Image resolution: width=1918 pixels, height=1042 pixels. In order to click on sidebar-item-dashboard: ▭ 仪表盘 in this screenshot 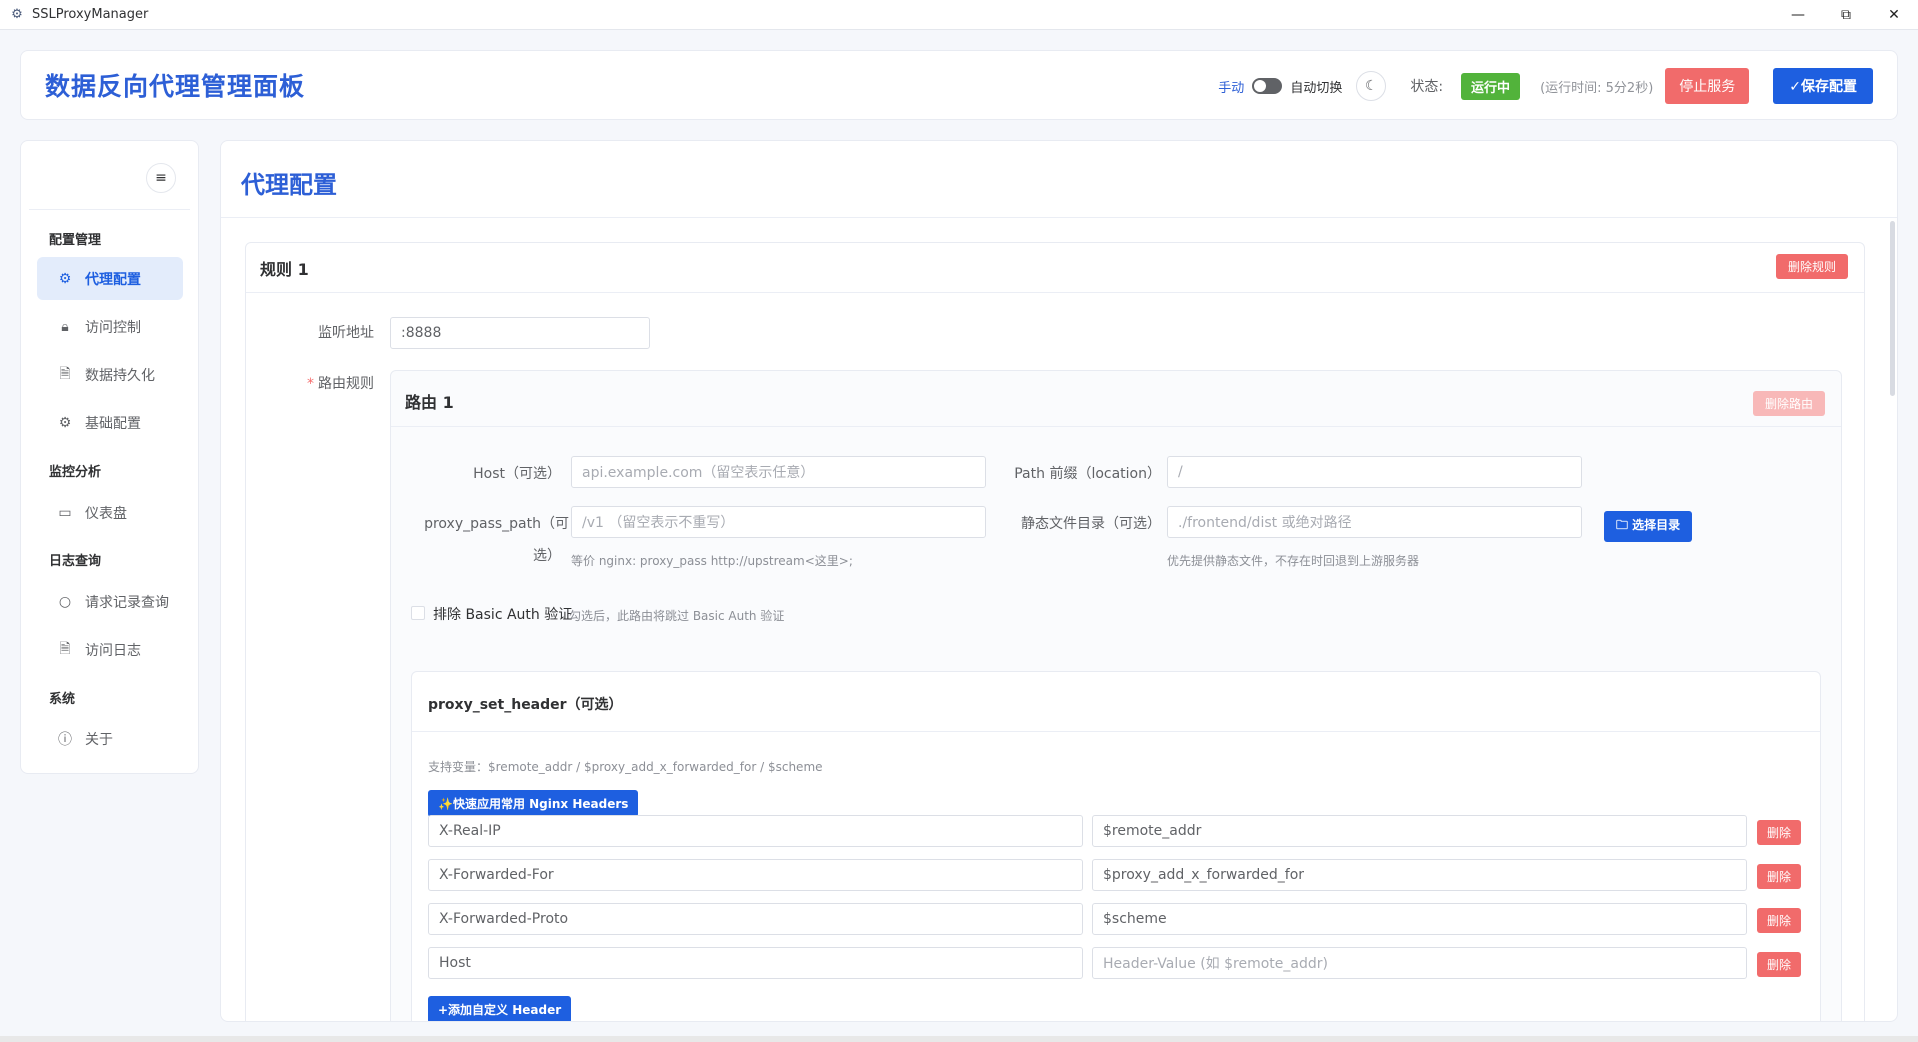, I will do `click(110, 512)`.